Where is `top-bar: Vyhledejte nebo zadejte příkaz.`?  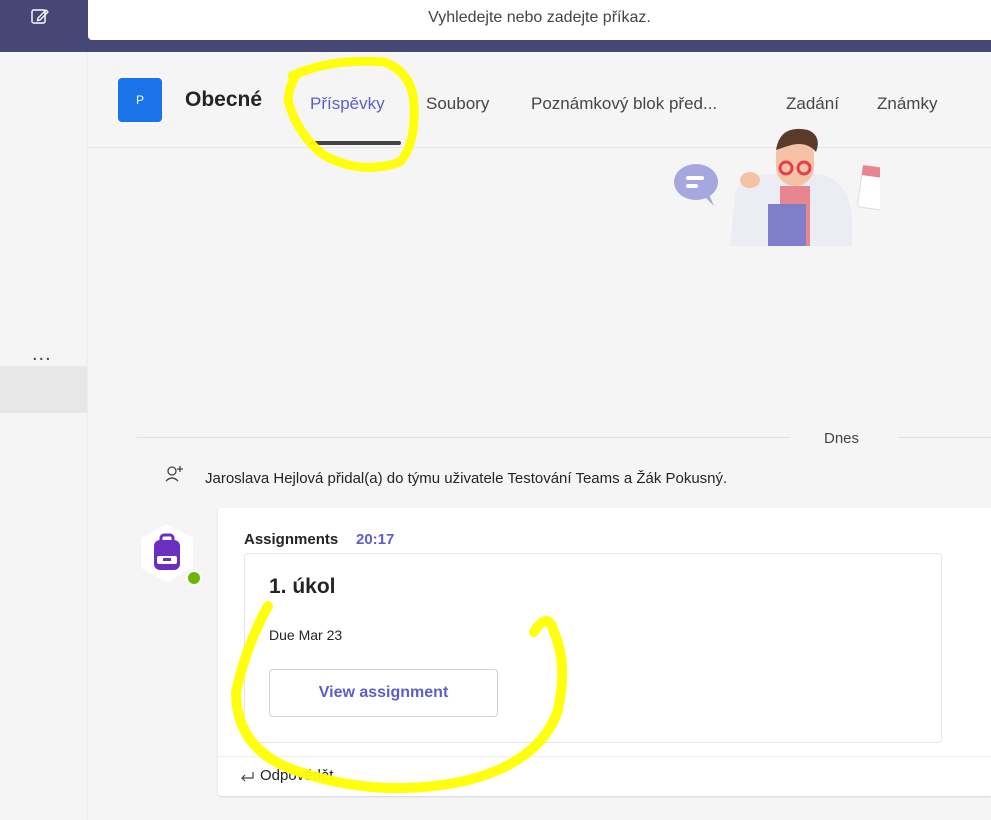
top-bar: Vyhledejte nebo zadejte příkaz. is located at coordinates (495, 26).